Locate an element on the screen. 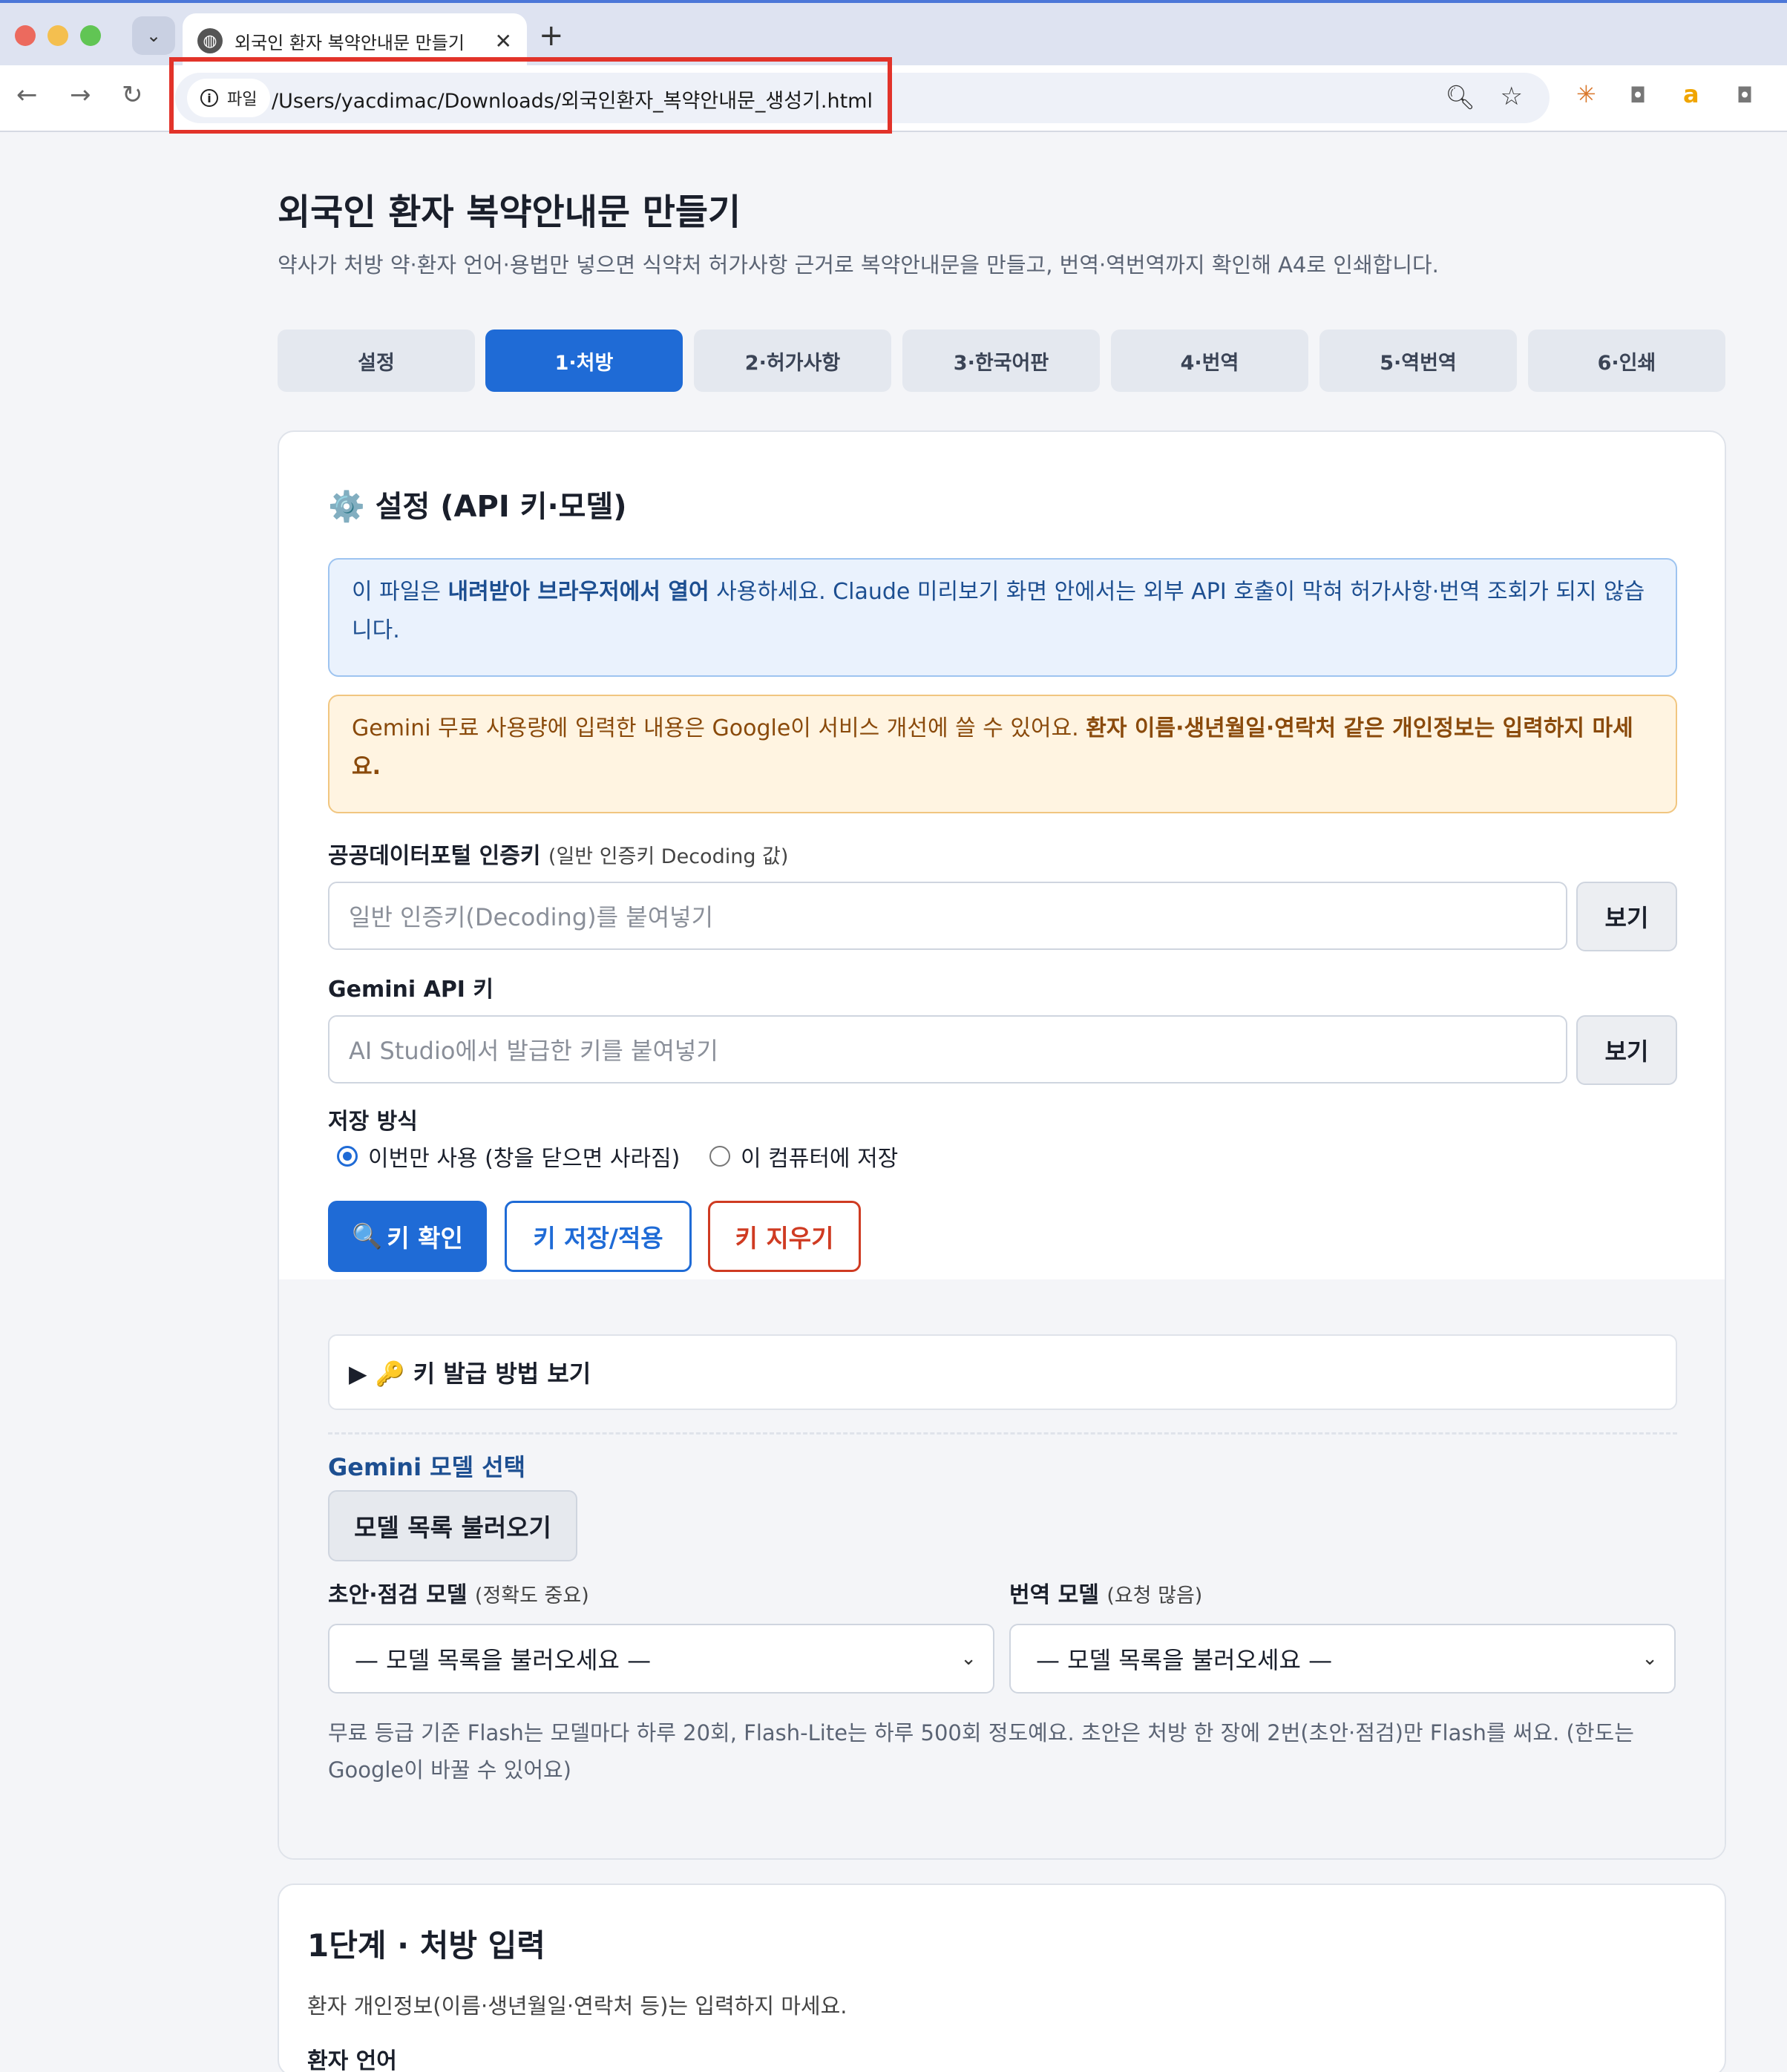 This screenshot has height=2072, width=1787. save-key-button: 키 저장/적용 is located at coordinates (598, 1236).